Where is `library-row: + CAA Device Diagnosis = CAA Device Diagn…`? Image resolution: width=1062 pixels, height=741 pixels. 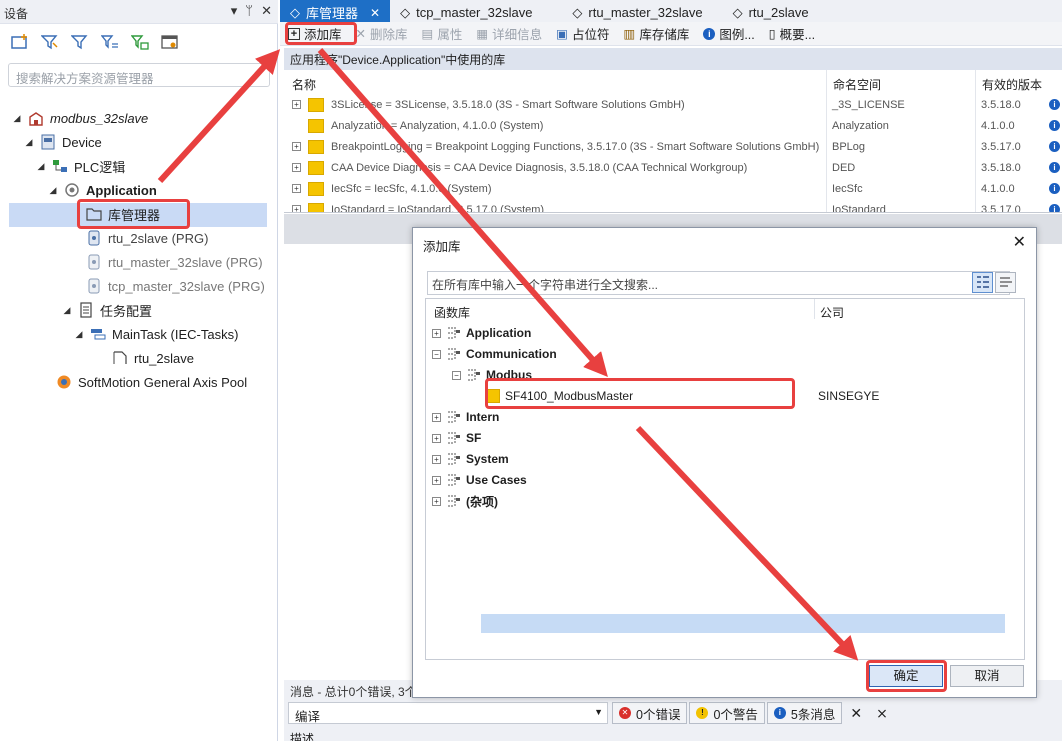 library-row: + CAA Device Diagnosis = CAA Device Diagn… is located at coordinates (673, 169).